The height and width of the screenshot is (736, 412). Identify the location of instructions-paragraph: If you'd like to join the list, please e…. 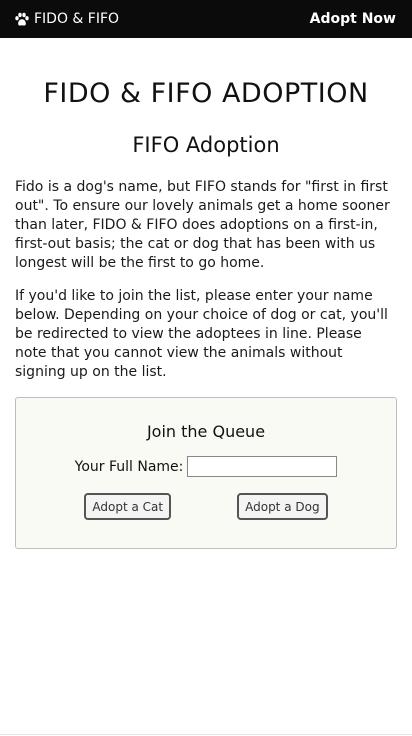
(201, 334).